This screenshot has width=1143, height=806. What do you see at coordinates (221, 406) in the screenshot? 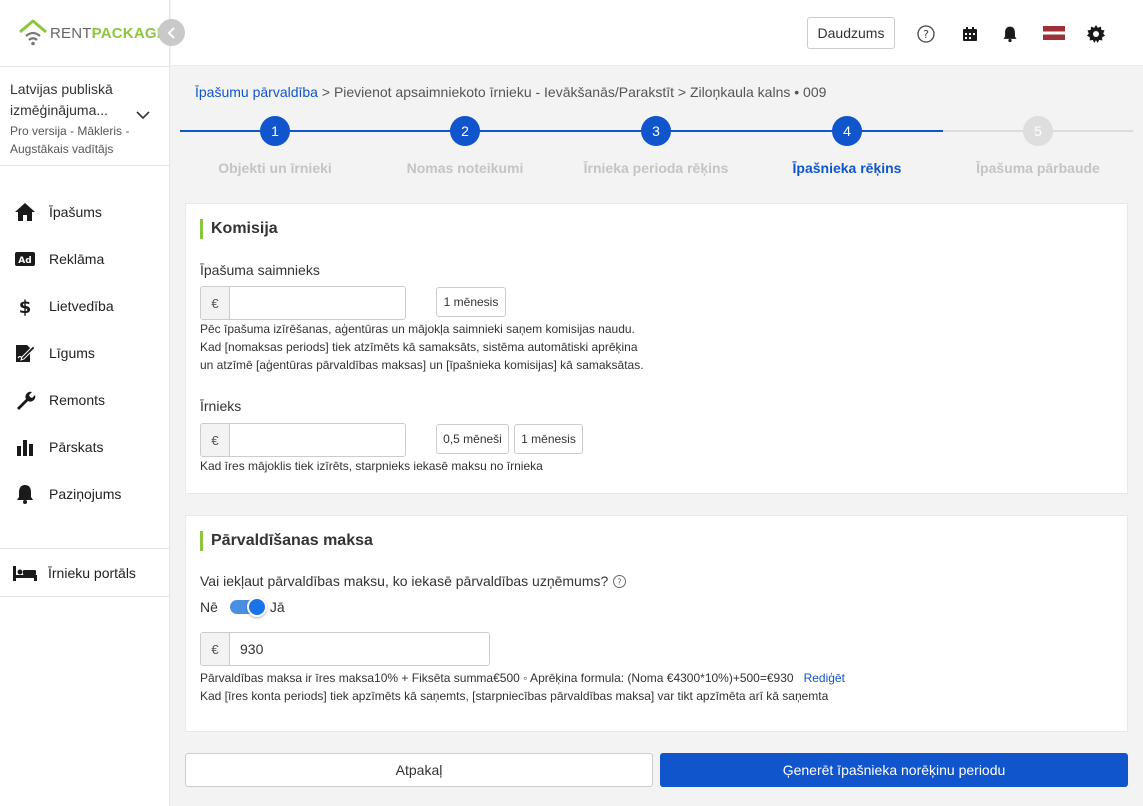
I see `tenant-label: Īrnieks` at bounding box center [221, 406].